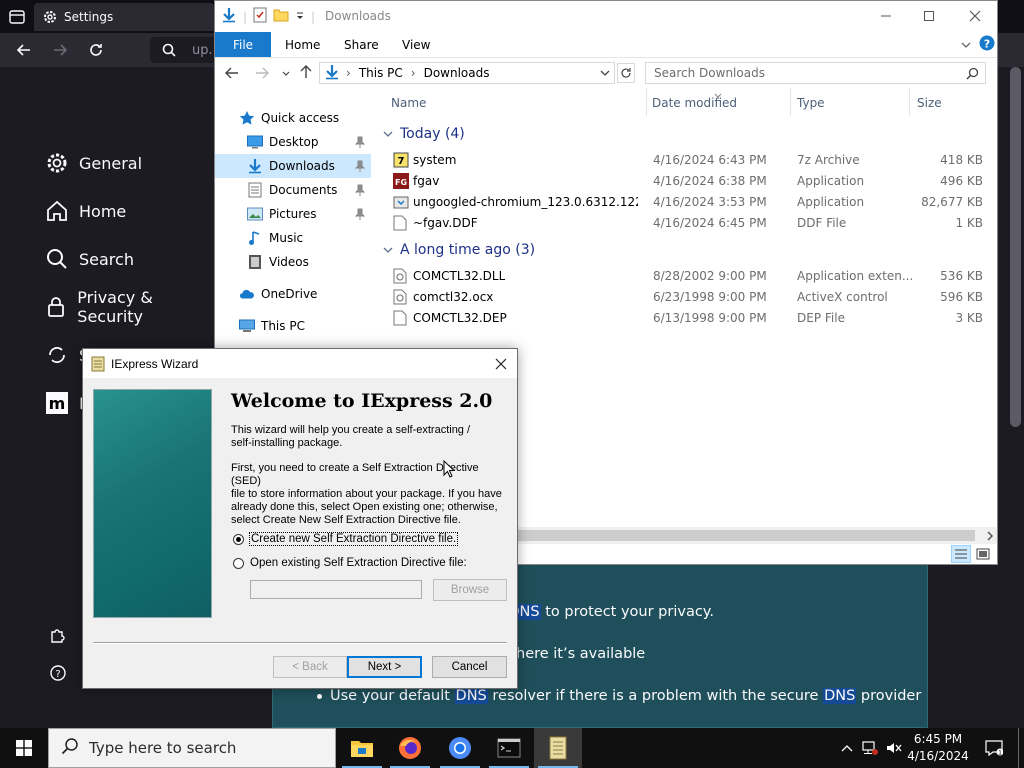  I want to click on sidebar-item-search: Search, so click(89, 259).